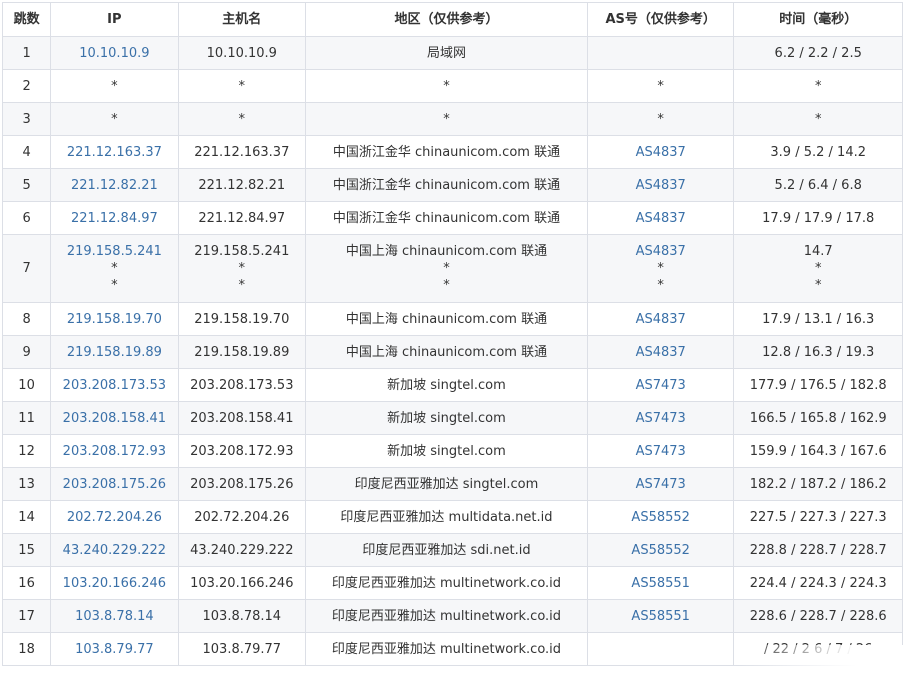 Image resolution: width=907 pixels, height=679 pixels. Describe the element at coordinates (114, 152) in the screenshot. I see `cell-ip-text: 221.12.163.37` at that location.